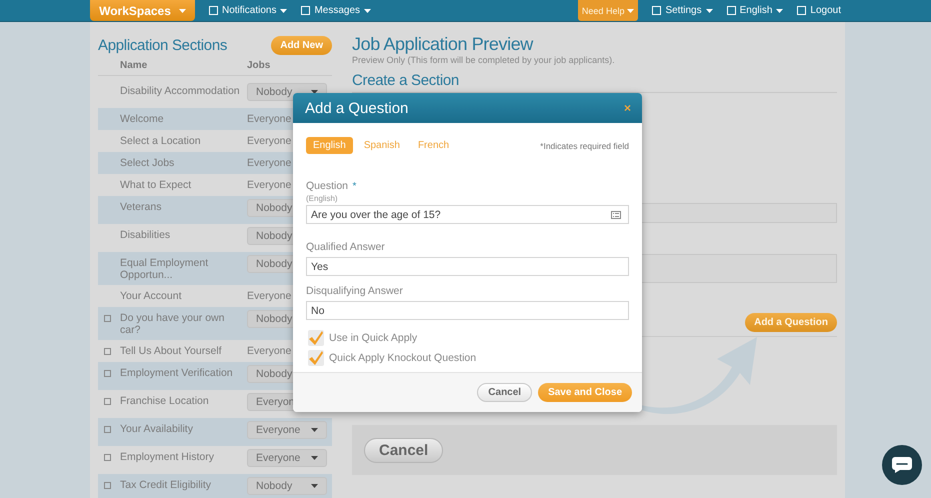  Describe the element at coordinates (134, 65) in the screenshot. I see `column-header: Name` at that location.